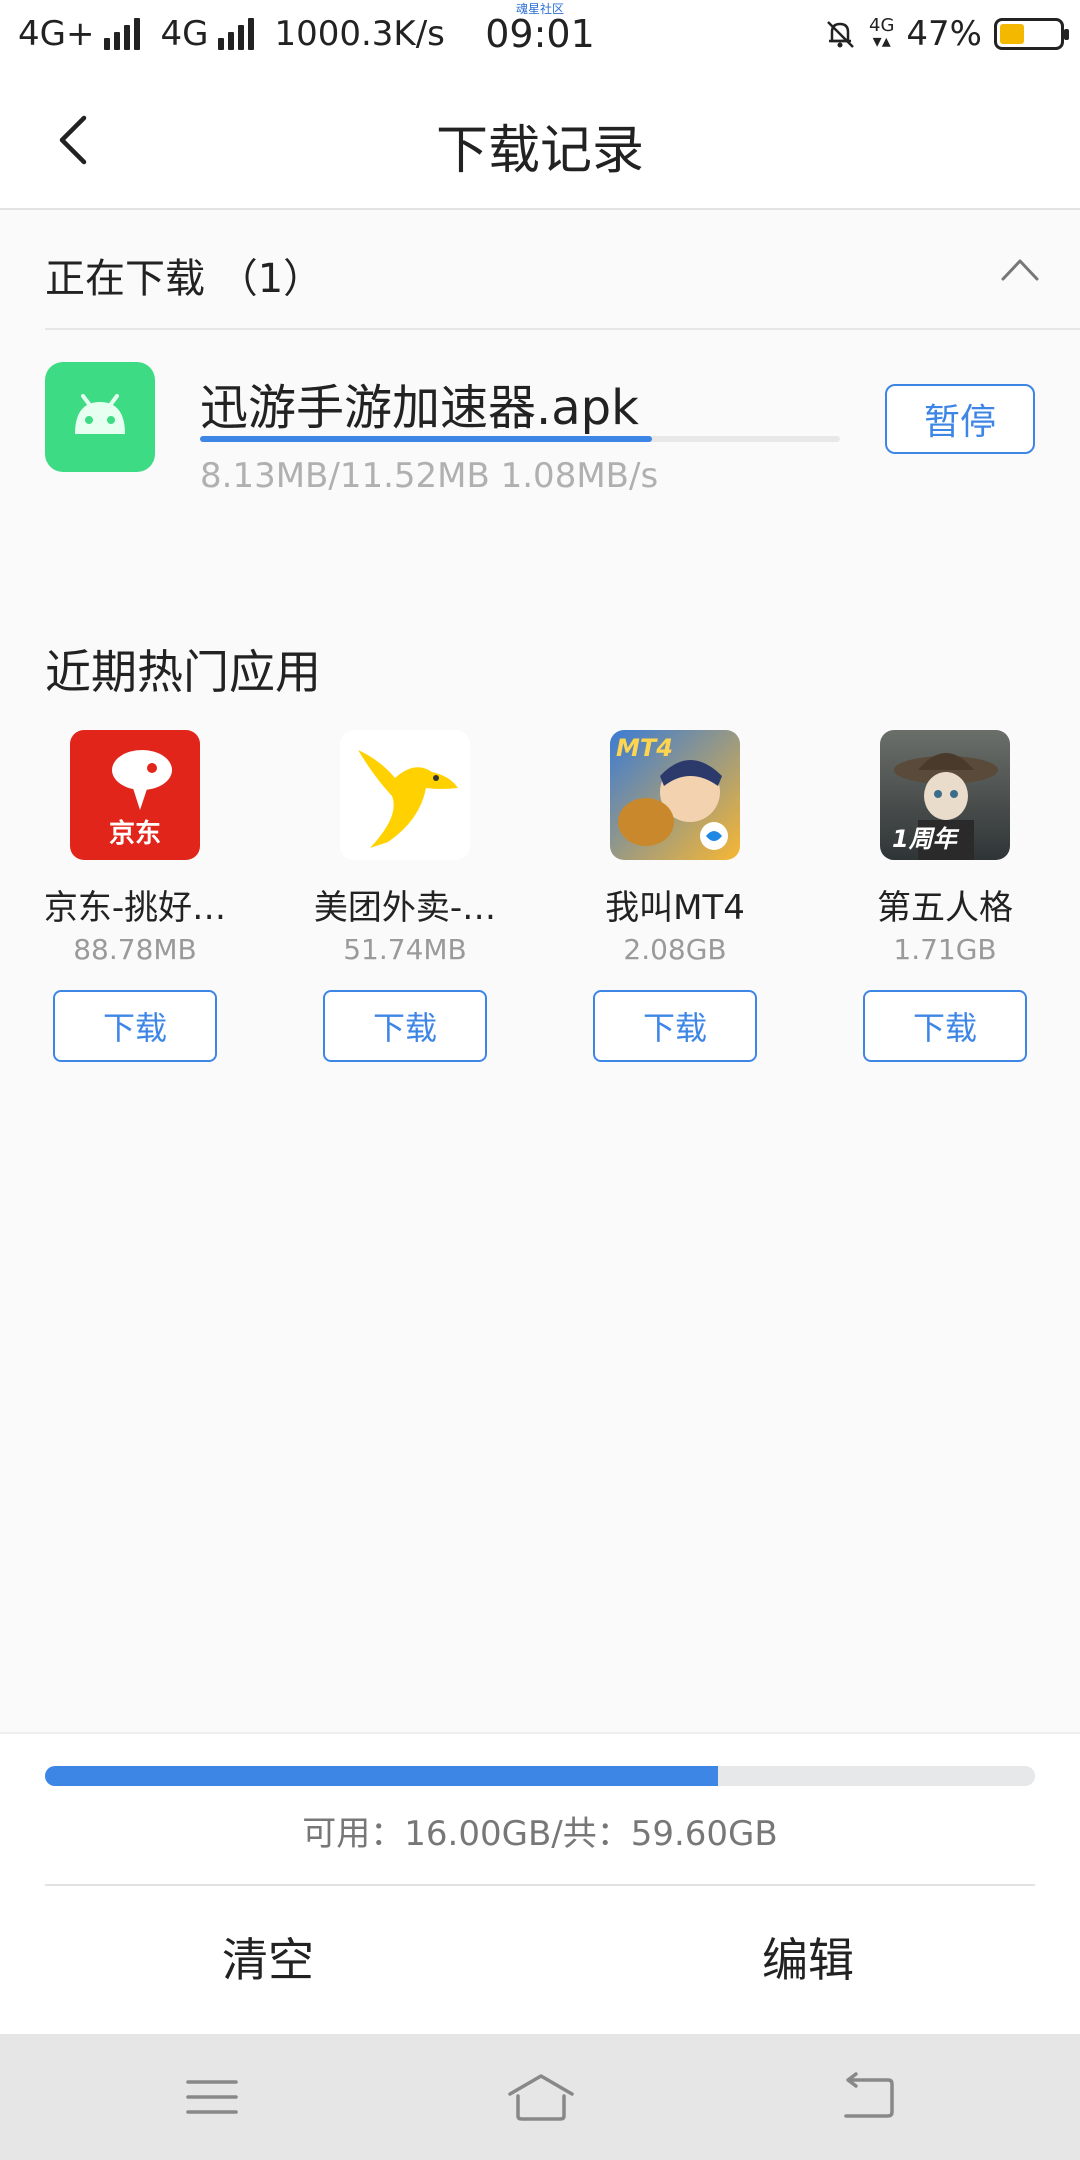 Image resolution: width=1080 pixels, height=2160 pixels. I want to click on download-progress-fill, so click(426, 439).